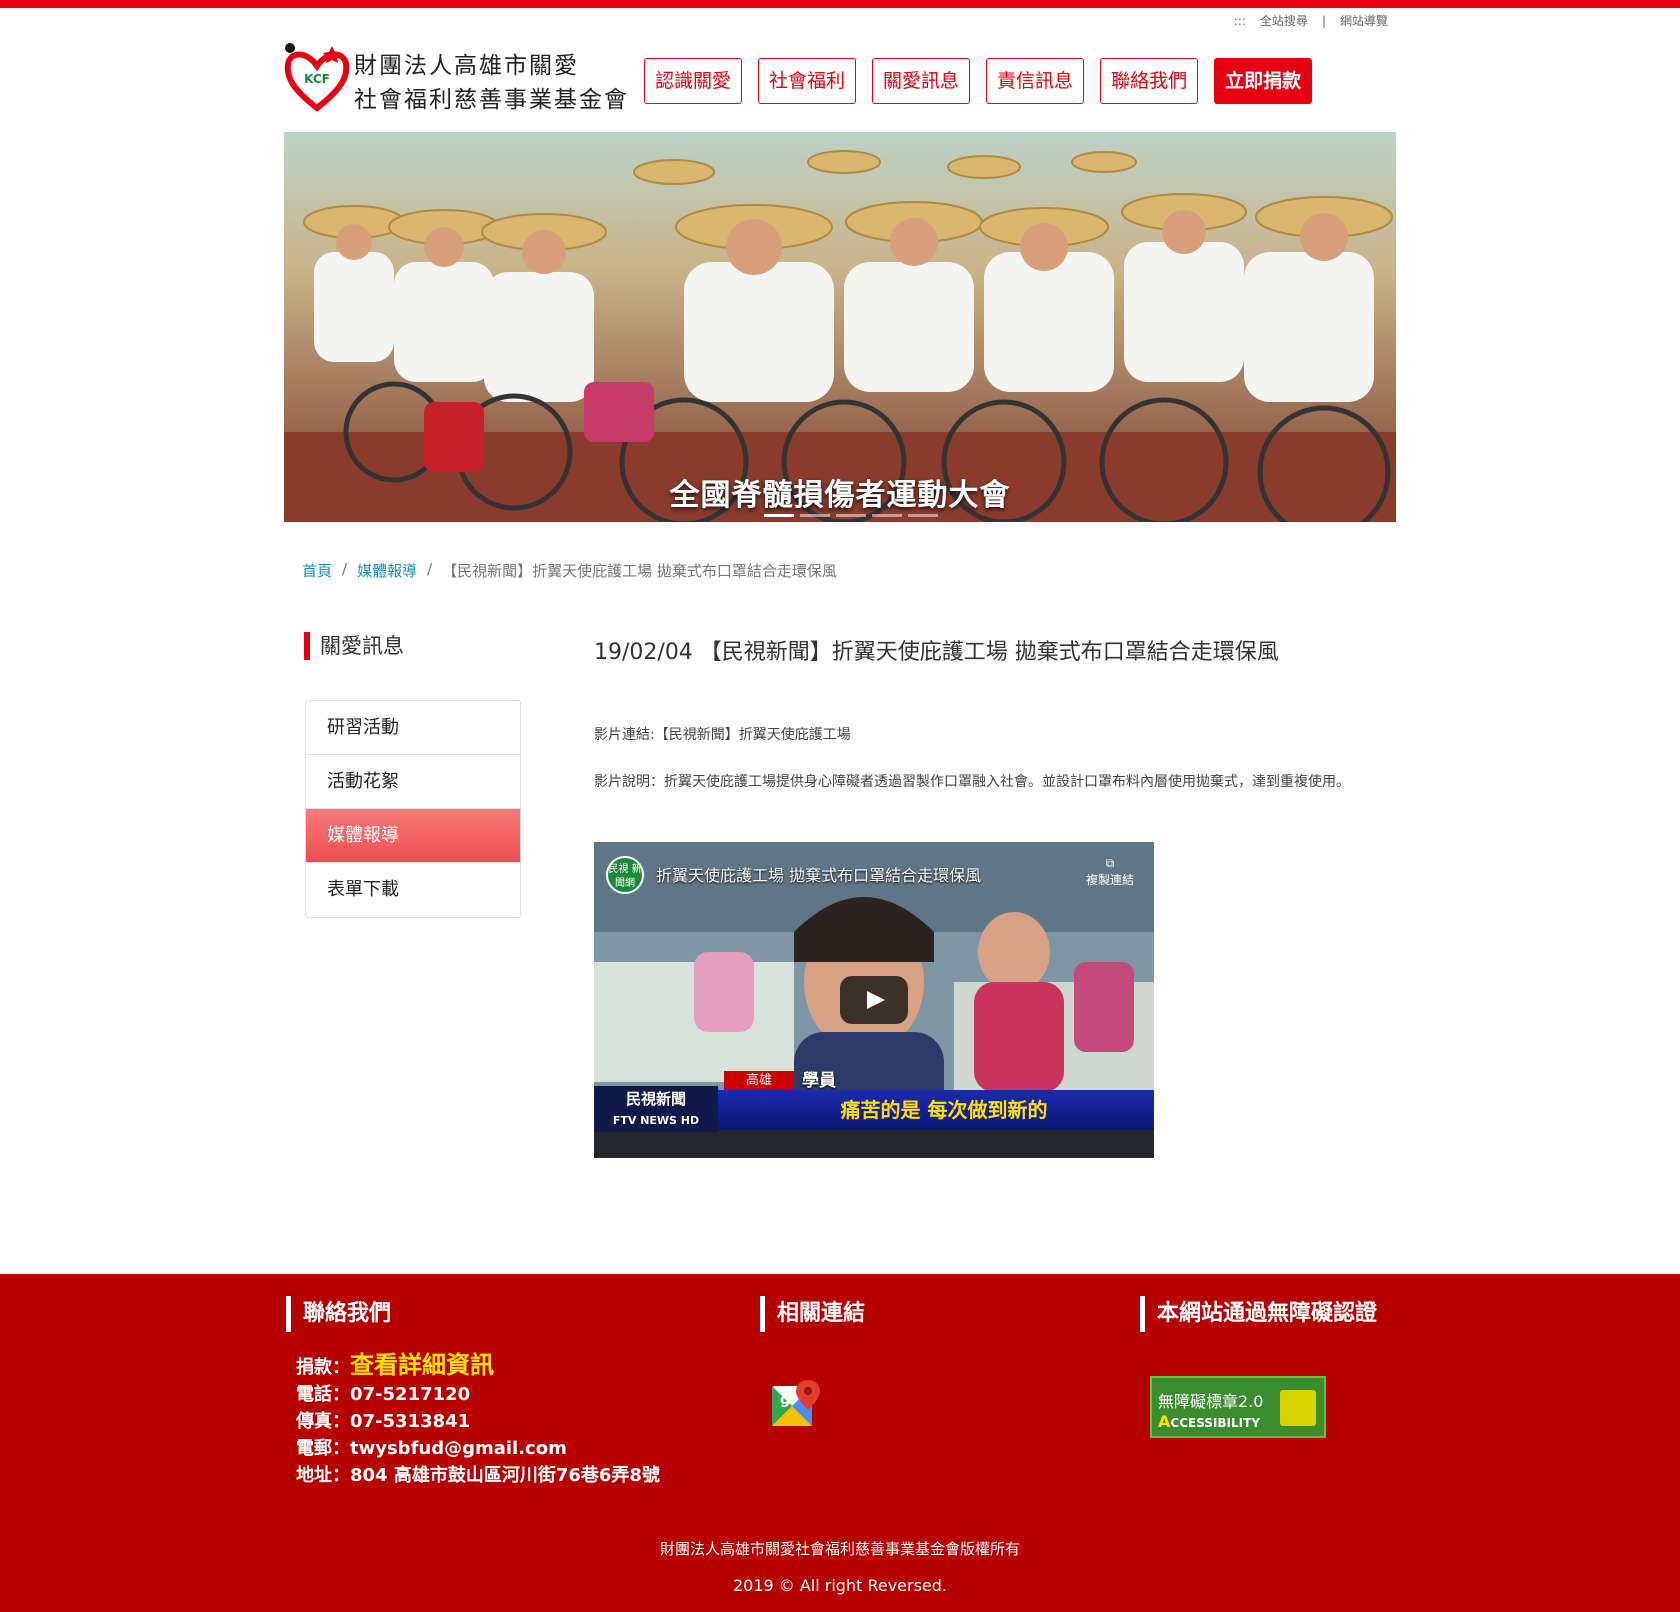 Image resolution: width=1680 pixels, height=1612 pixels. Describe the element at coordinates (1240, 21) in the screenshot. I see `accesskey-marker: :::` at that location.